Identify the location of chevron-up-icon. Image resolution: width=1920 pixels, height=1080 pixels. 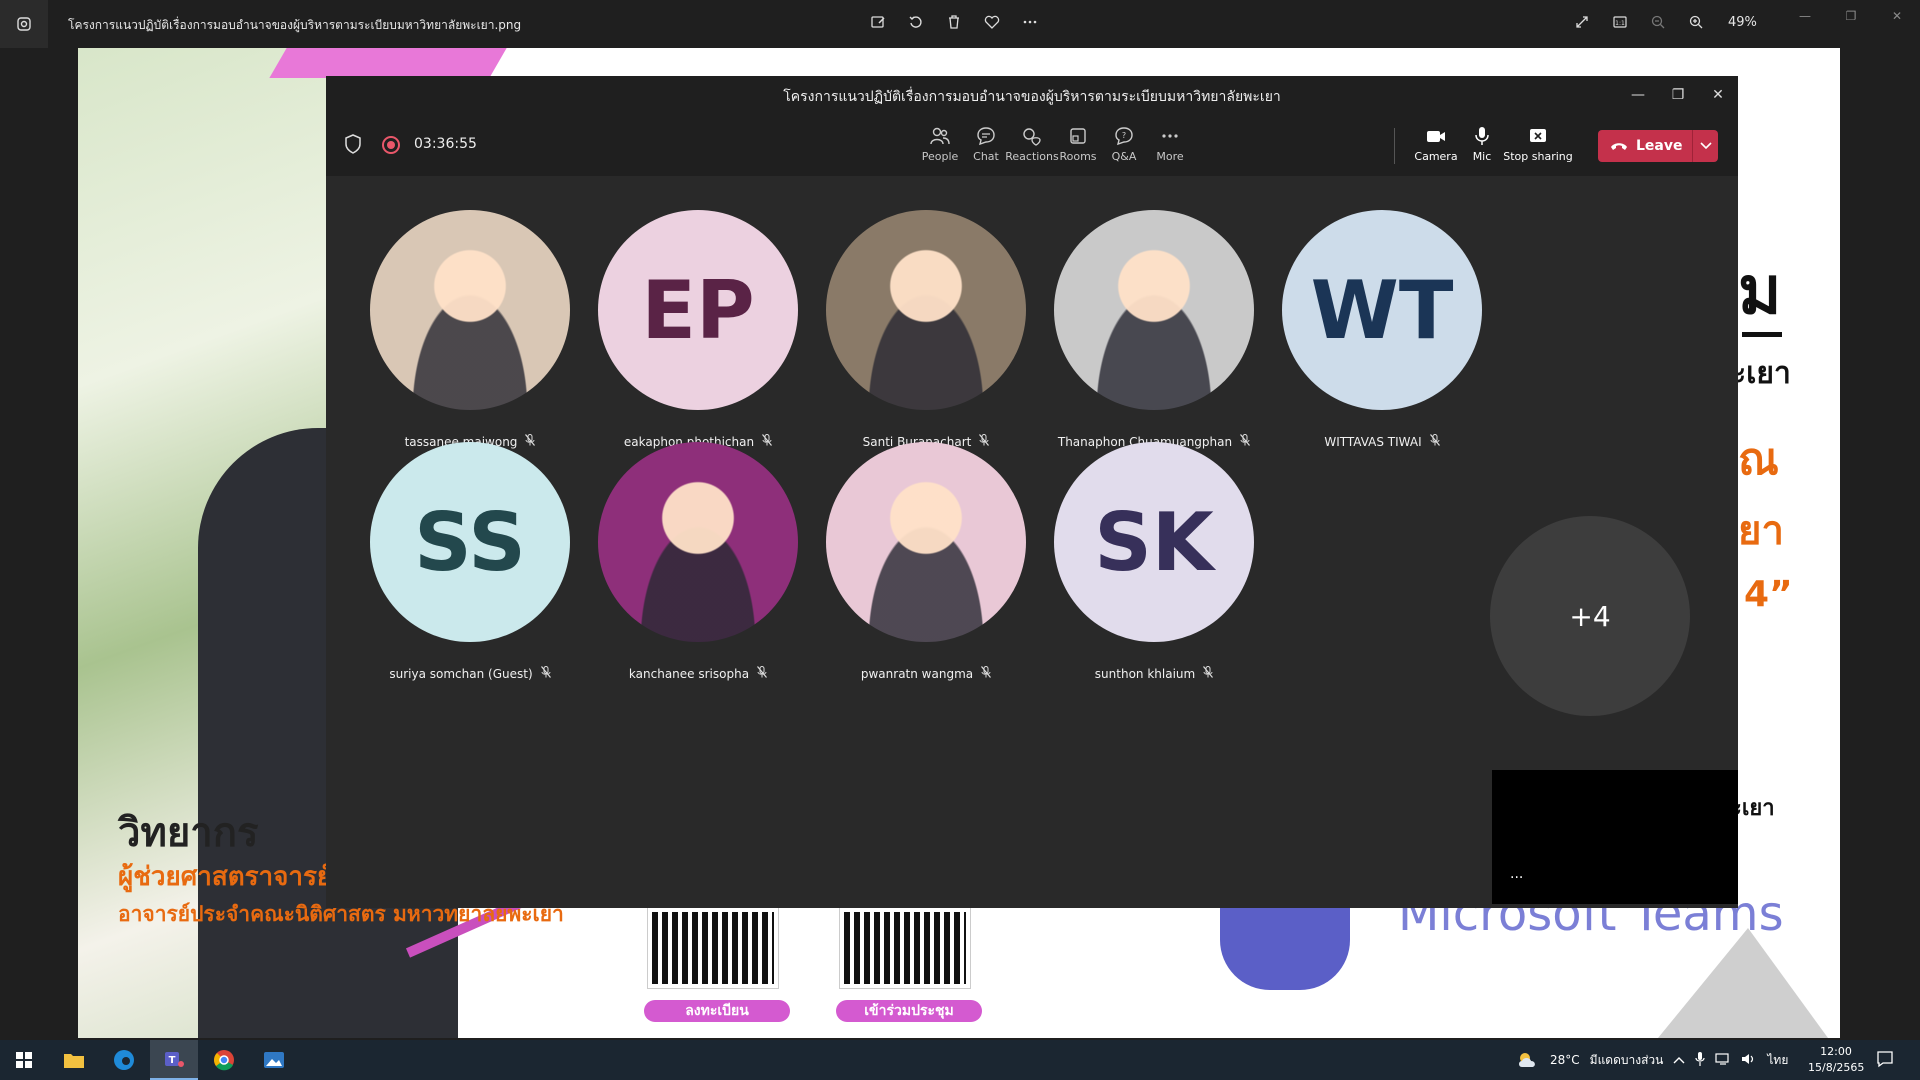
(1679, 1060).